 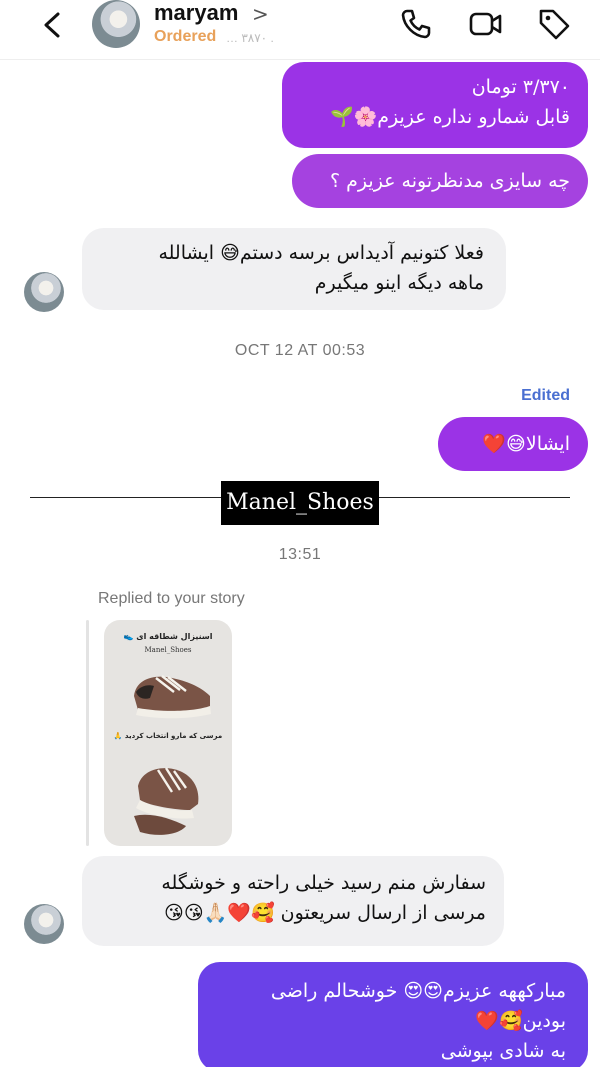 What do you see at coordinates (300, 350) in the screenshot?
I see `timestamp: OCT 12 AT 00:53` at bounding box center [300, 350].